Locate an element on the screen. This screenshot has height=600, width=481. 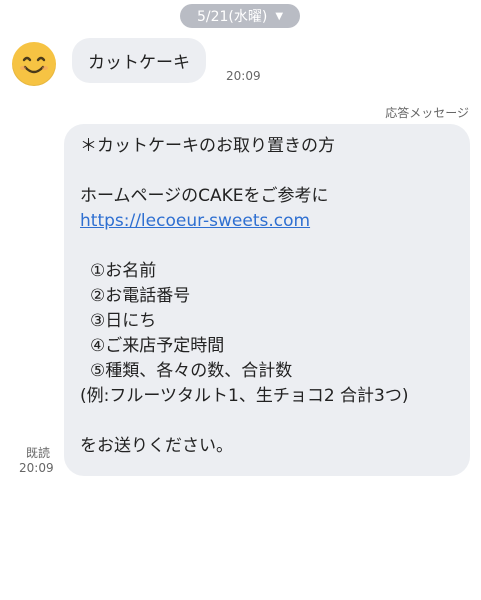
incoming-message-text: カットケーキ is located at coordinates (139, 63).